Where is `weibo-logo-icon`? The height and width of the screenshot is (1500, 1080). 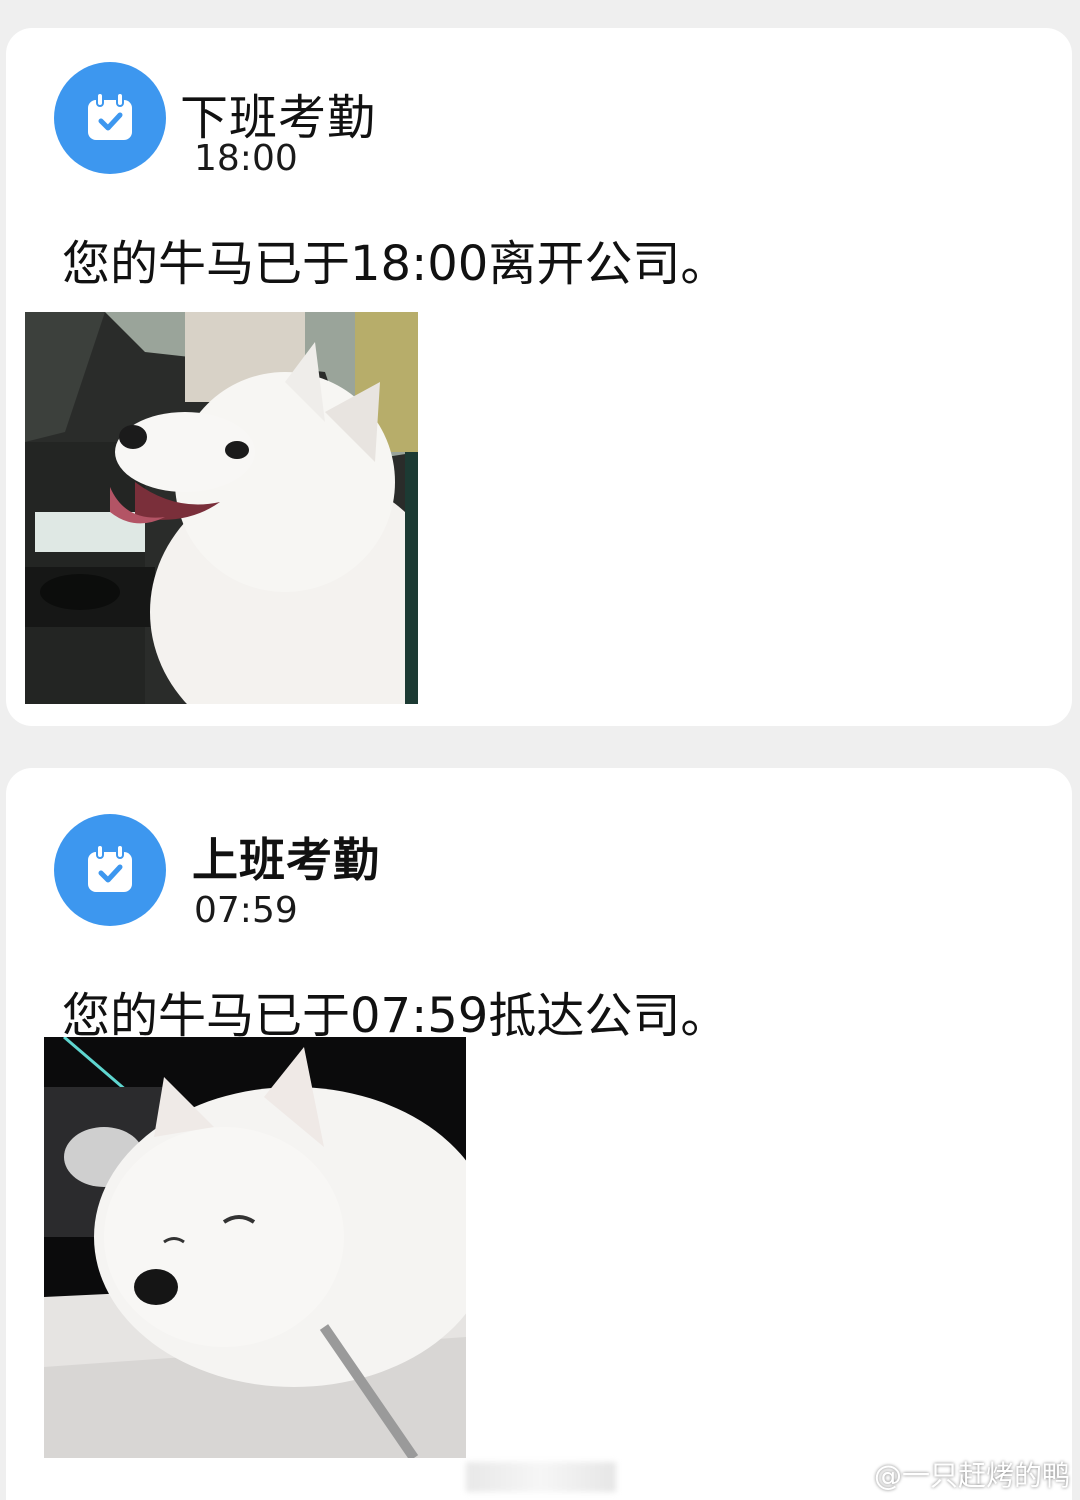 weibo-logo-icon is located at coordinates (849, 1475).